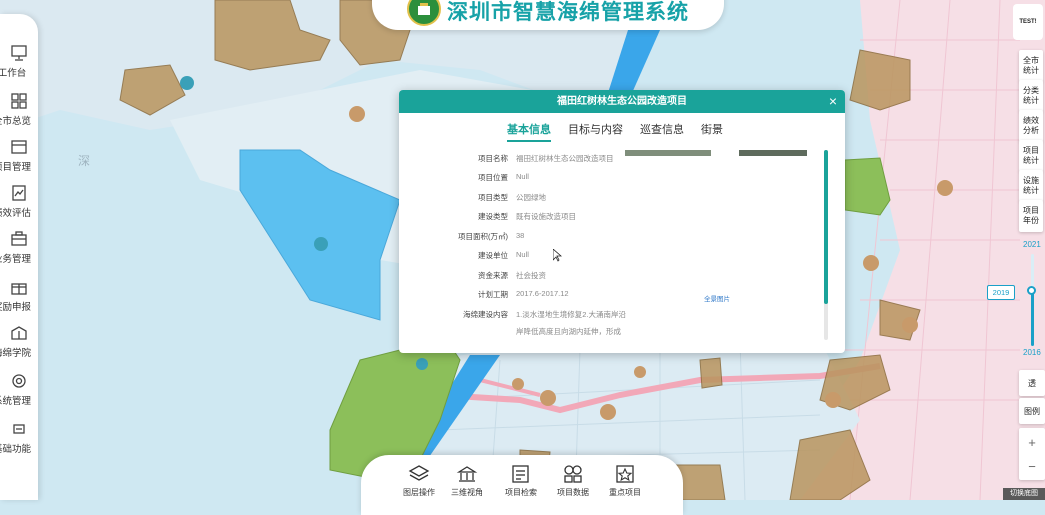 Image resolution: width=1045 pixels, height=515 pixels. What do you see at coordinates (662, 131) in the screenshot?
I see `tab-inspection: 巡查信息` at bounding box center [662, 131].